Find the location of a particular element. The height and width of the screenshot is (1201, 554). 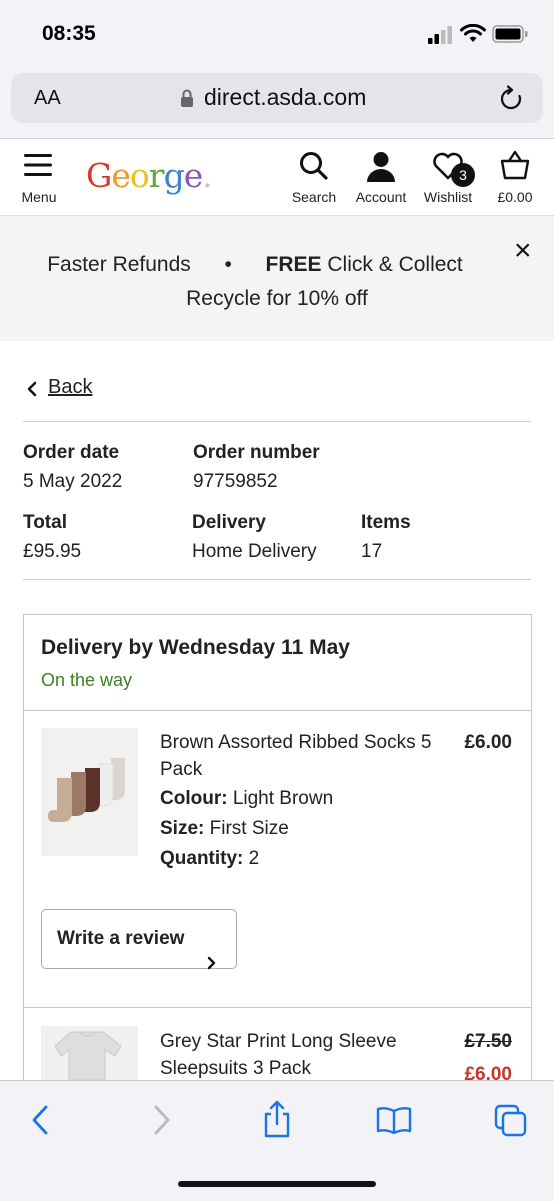

chevron-left-icon is located at coordinates (32, 389).